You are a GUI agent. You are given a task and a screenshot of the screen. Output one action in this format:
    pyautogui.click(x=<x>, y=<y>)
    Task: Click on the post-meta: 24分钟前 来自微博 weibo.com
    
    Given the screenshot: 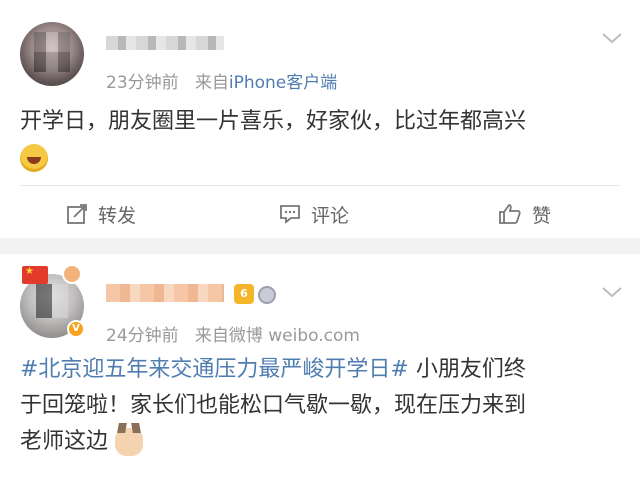 What is the action you would take?
    pyautogui.click(x=233, y=333)
    